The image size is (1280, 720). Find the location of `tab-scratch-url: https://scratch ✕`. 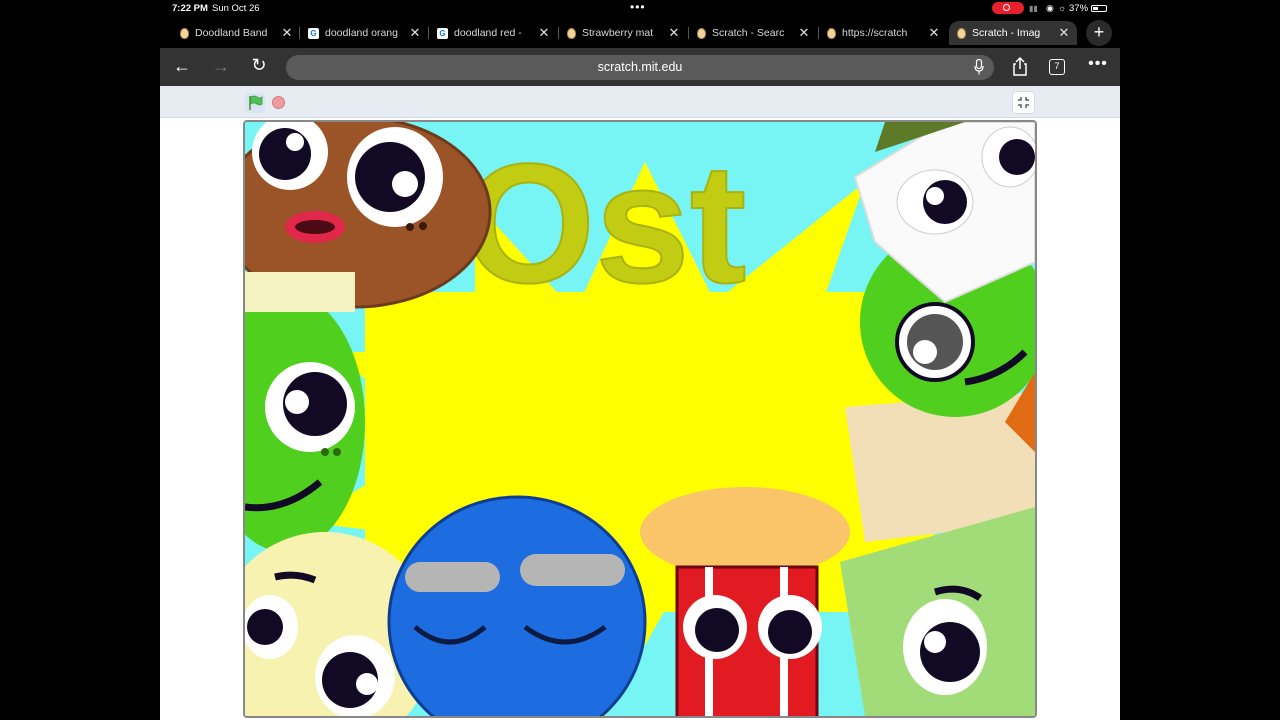

tab-scratch-url: https://scratch ✕ is located at coordinates (883, 33).